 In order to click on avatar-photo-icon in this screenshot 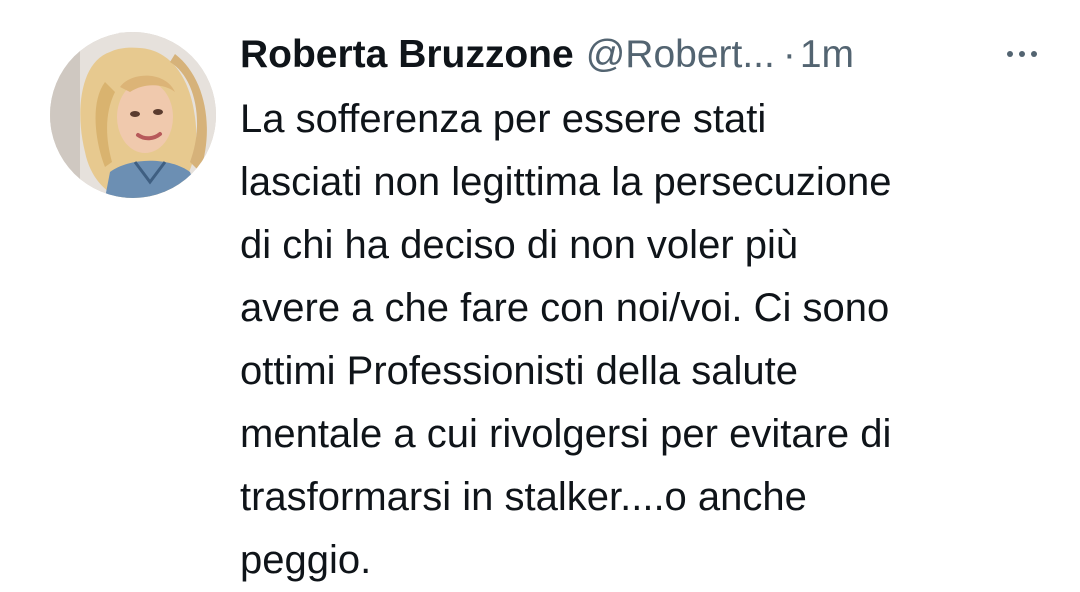, I will do `click(133, 115)`.